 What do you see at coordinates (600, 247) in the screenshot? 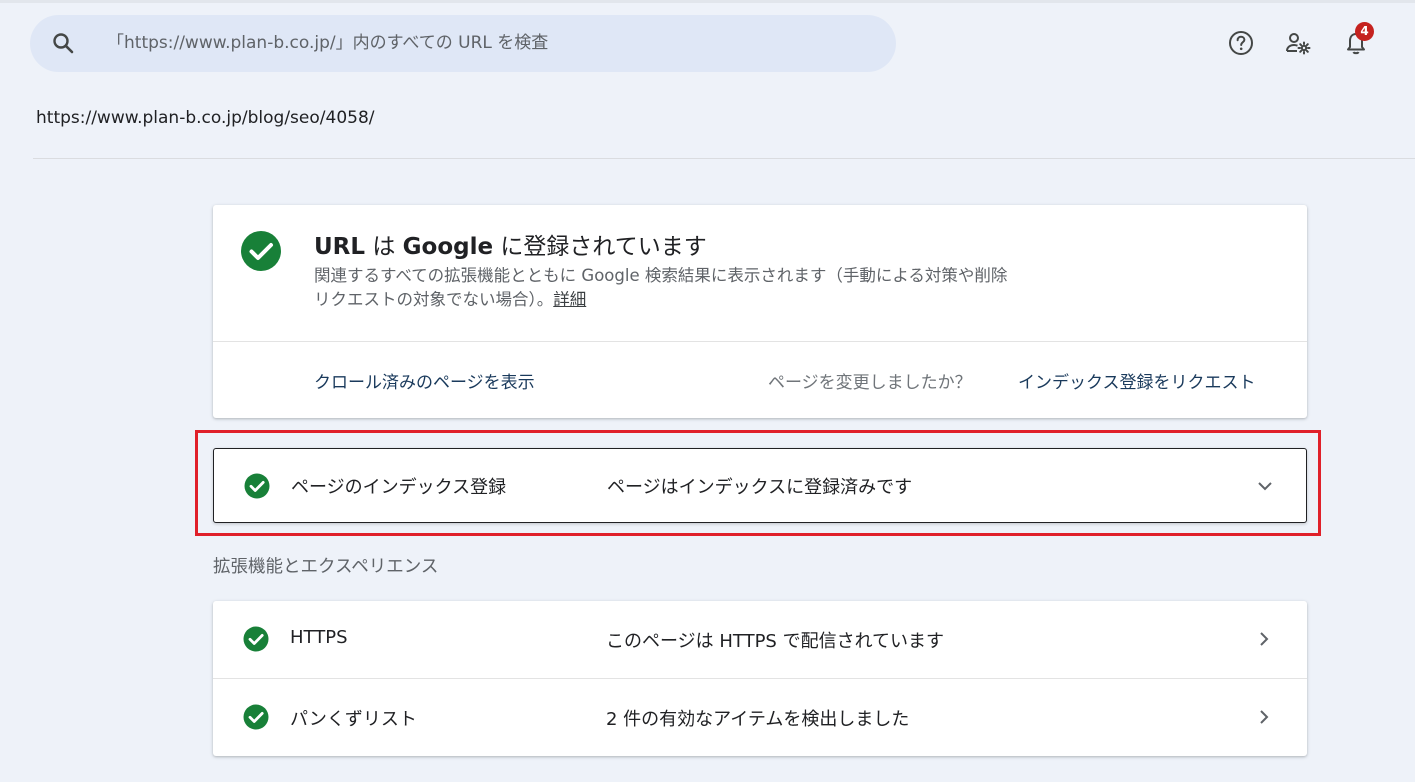
I see `title-rest: に登録されています` at bounding box center [600, 247].